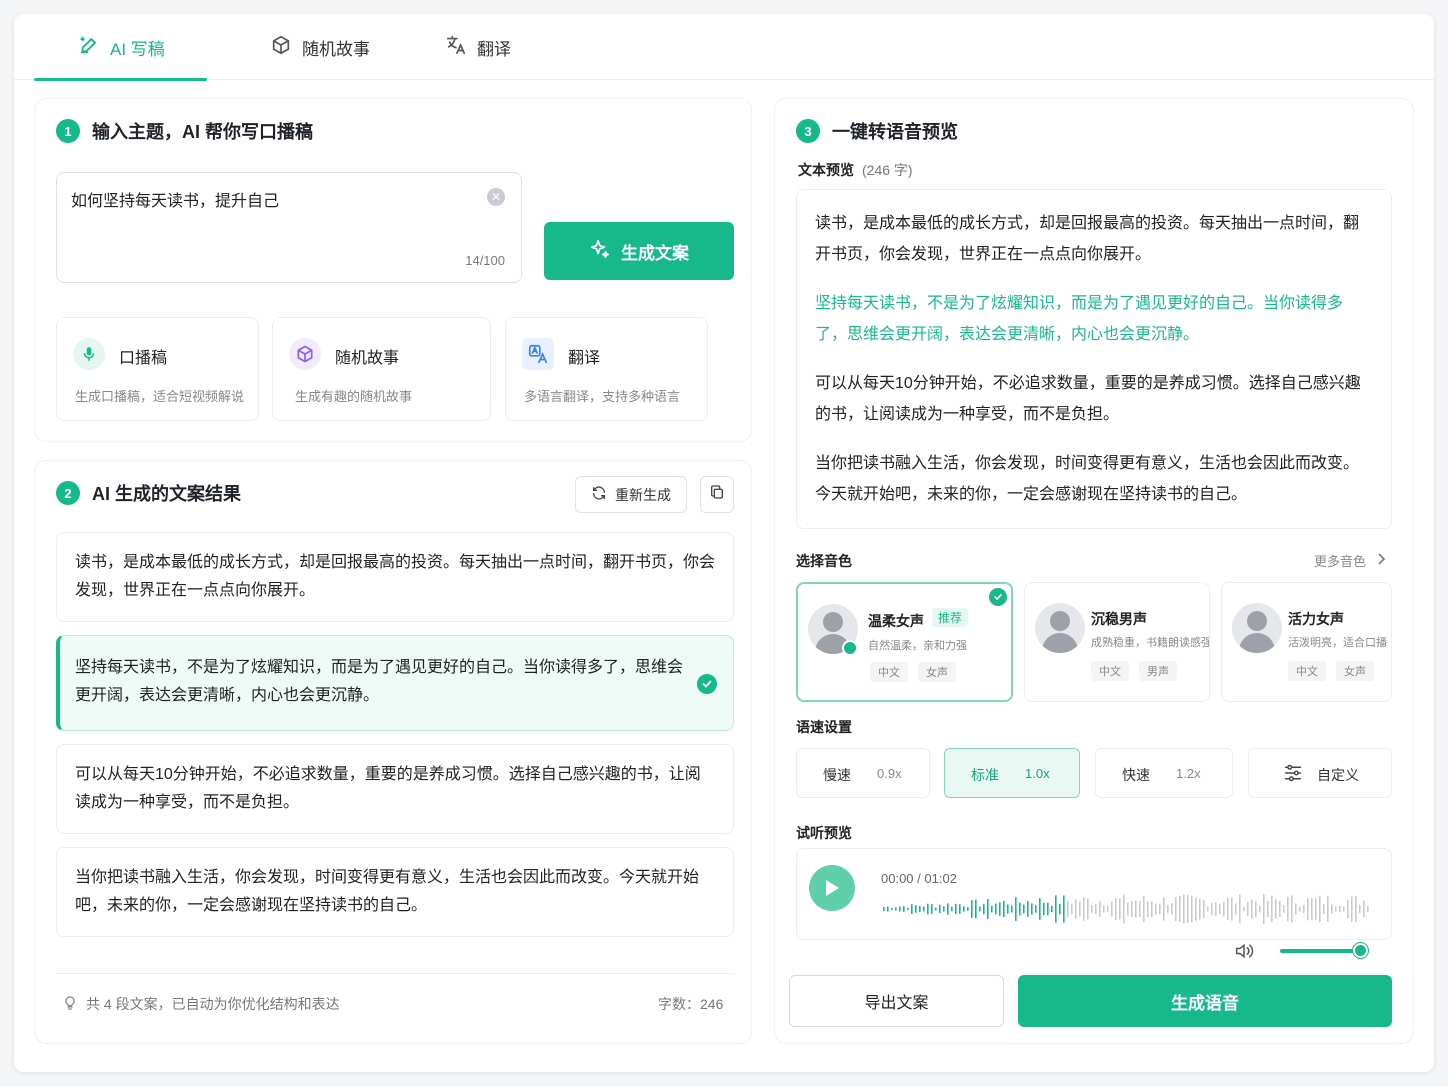  Describe the element at coordinates (68, 493) in the screenshot. I see `step-number: 2` at that location.